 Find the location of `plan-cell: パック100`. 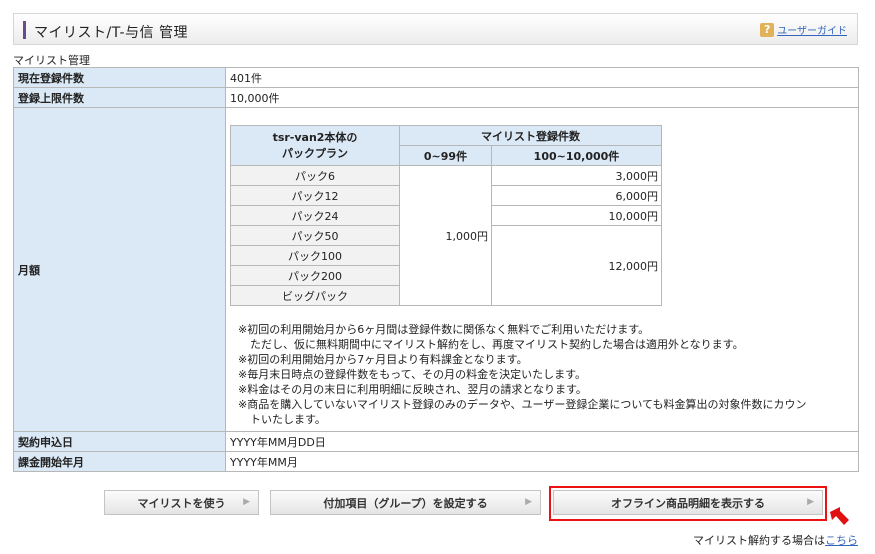

plan-cell: パック100 is located at coordinates (315, 255).